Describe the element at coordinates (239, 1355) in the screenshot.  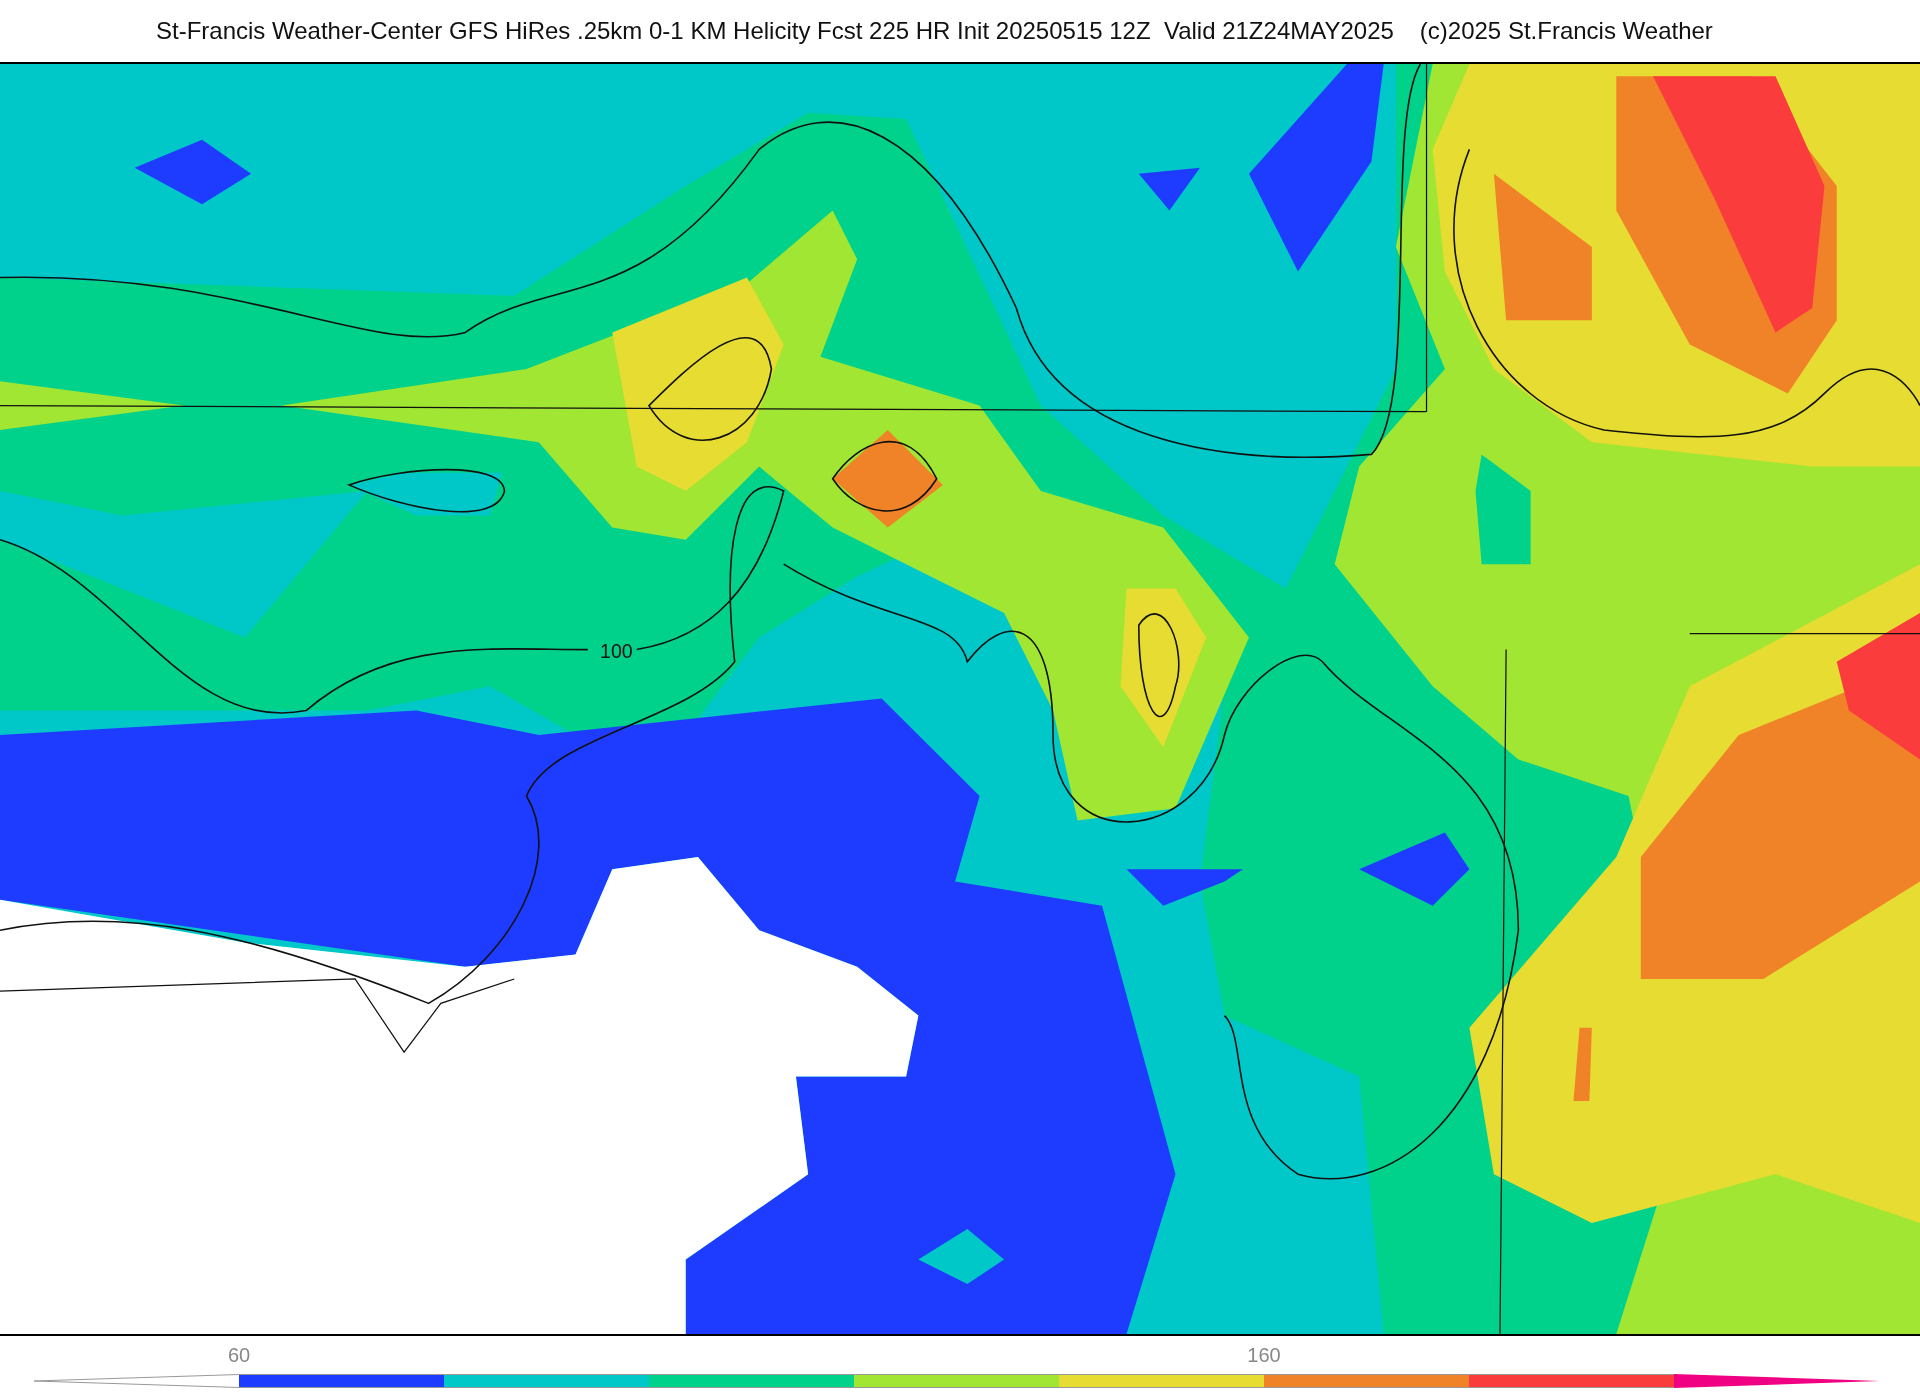
I see `colorbar-label: 60` at that location.